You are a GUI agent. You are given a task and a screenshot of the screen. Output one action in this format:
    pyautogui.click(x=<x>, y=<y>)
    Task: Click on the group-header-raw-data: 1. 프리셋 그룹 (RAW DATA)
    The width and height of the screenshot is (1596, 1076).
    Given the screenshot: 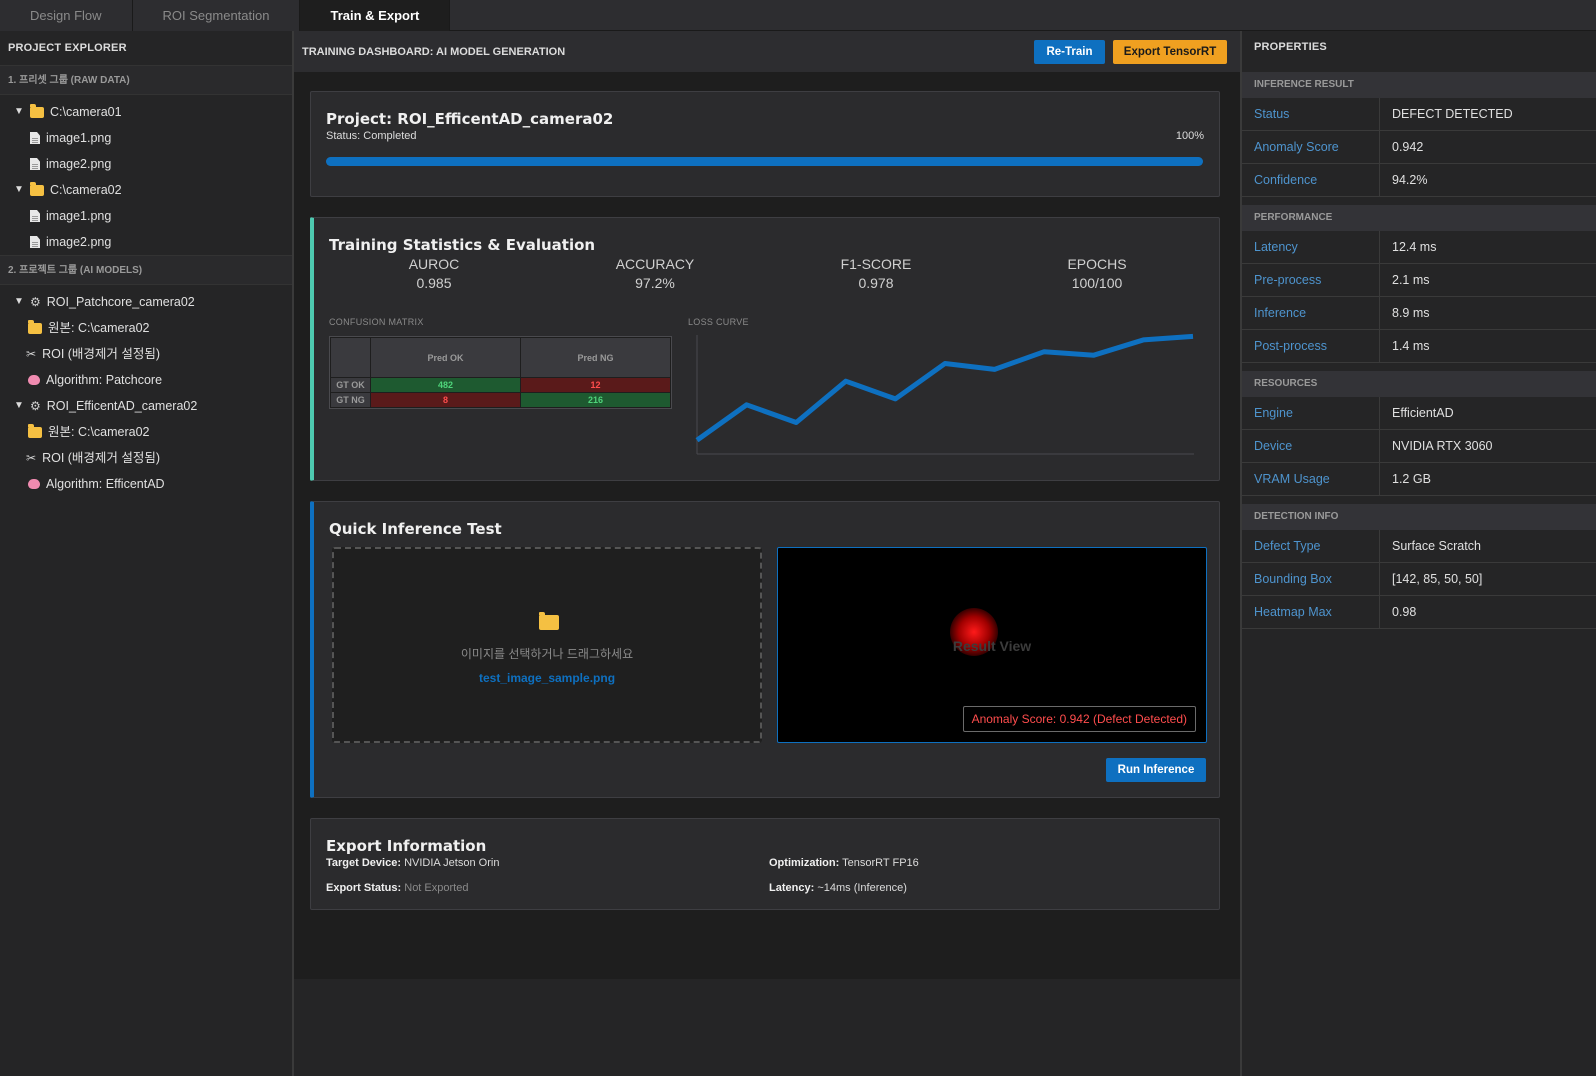 What is the action you would take?
    pyautogui.click(x=146, y=80)
    